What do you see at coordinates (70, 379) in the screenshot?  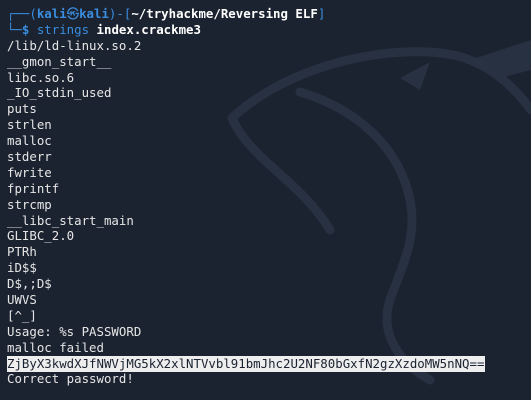 I see `output-line-last: Correct password!` at bounding box center [70, 379].